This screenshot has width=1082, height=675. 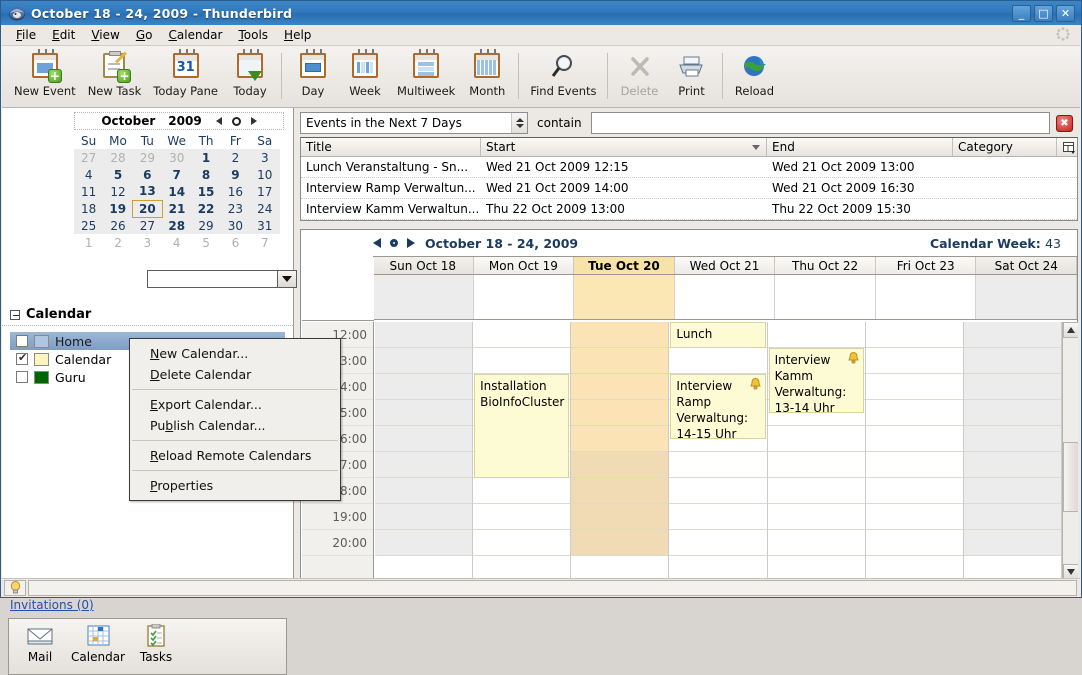 What do you see at coordinates (89, 191) in the screenshot?
I see `mini-calendar-day: 11` at bounding box center [89, 191].